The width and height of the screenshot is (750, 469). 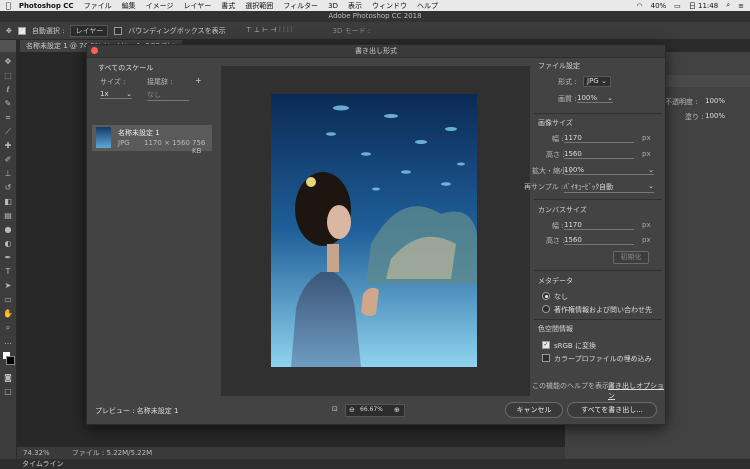 I want to click on opacity-label: 不透明度 :, so click(x=681, y=102).